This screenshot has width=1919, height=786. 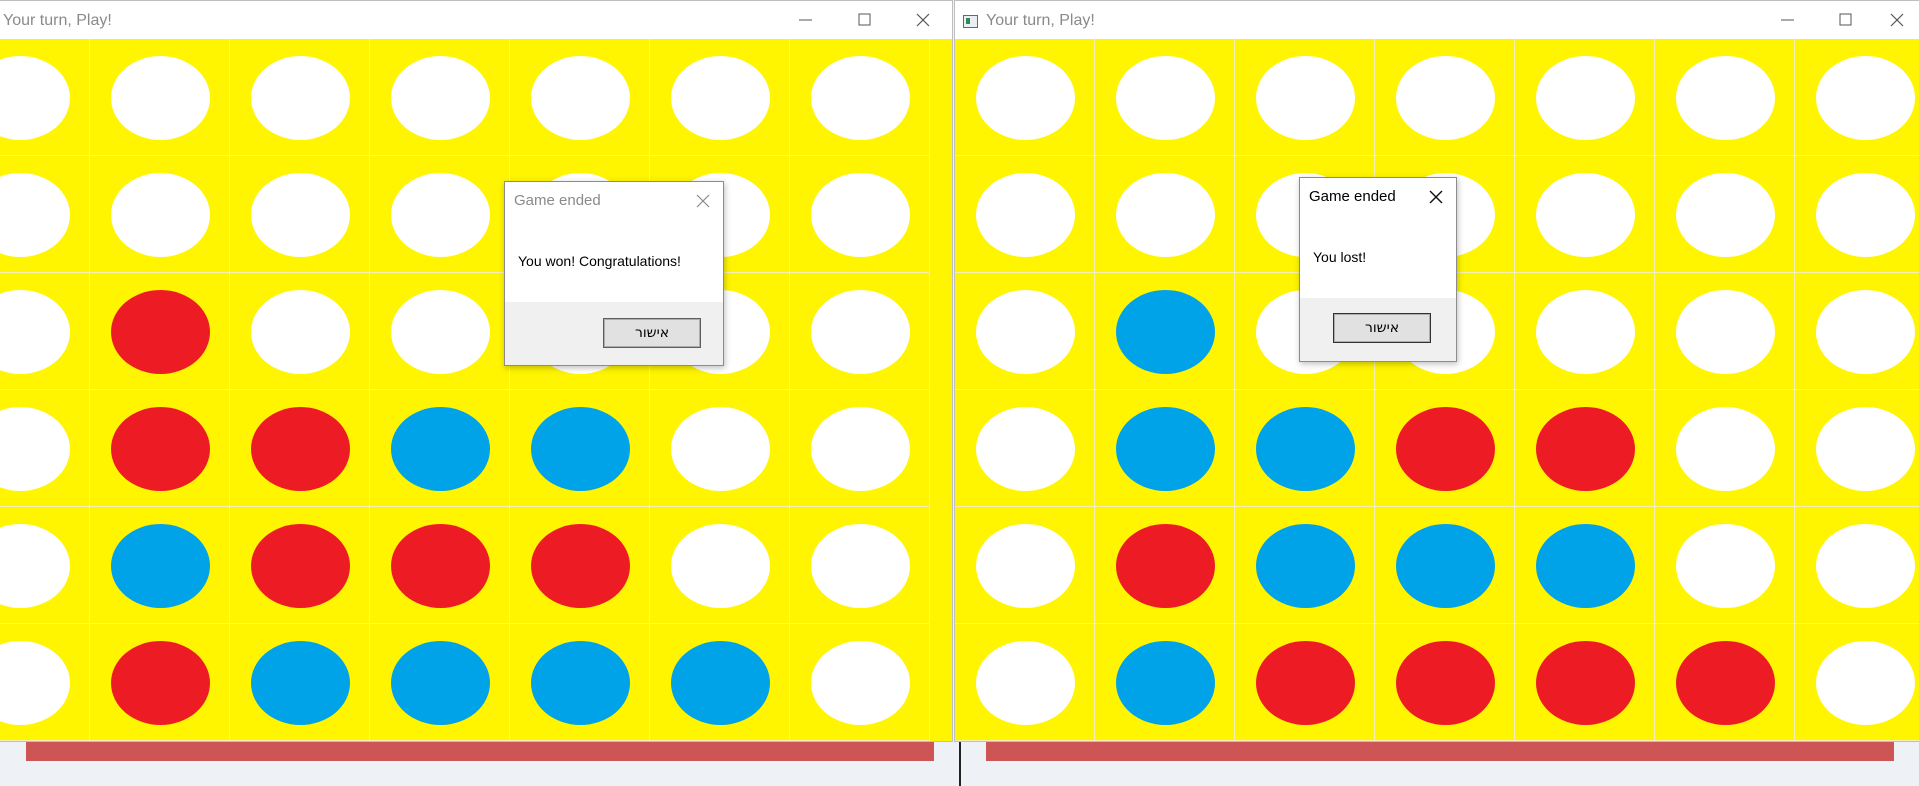 I want to click on blue-disc, so click(x=580, y=448).